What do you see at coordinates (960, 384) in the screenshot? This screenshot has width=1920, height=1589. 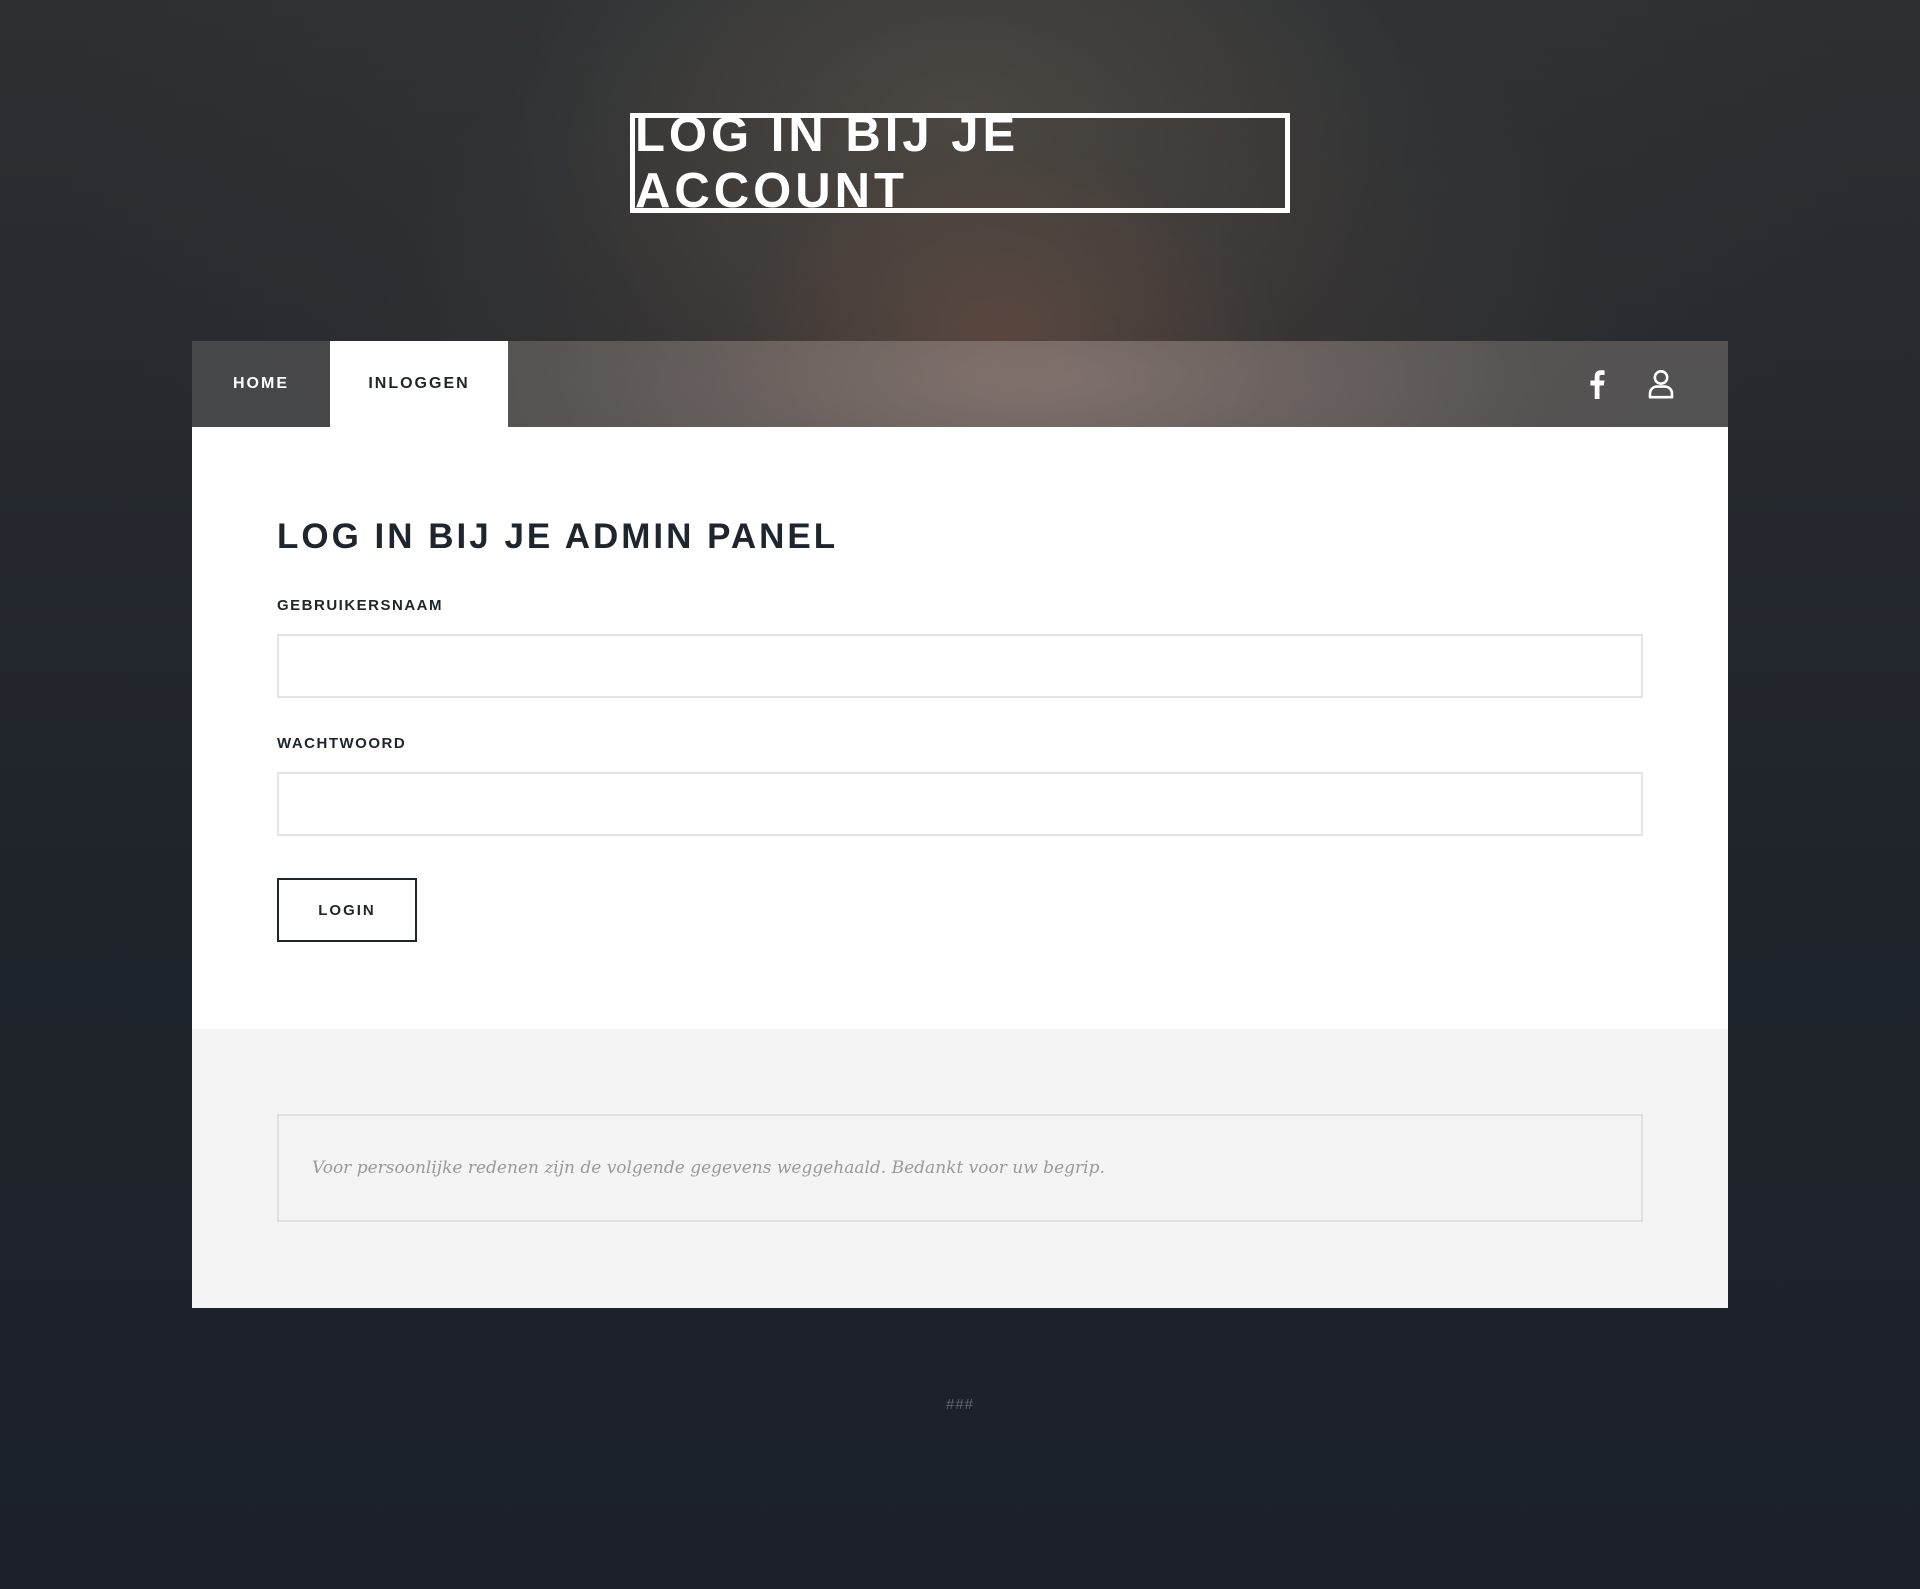 I see `navbar: HOME INLOGGEN` at bounding box center [960, 384].